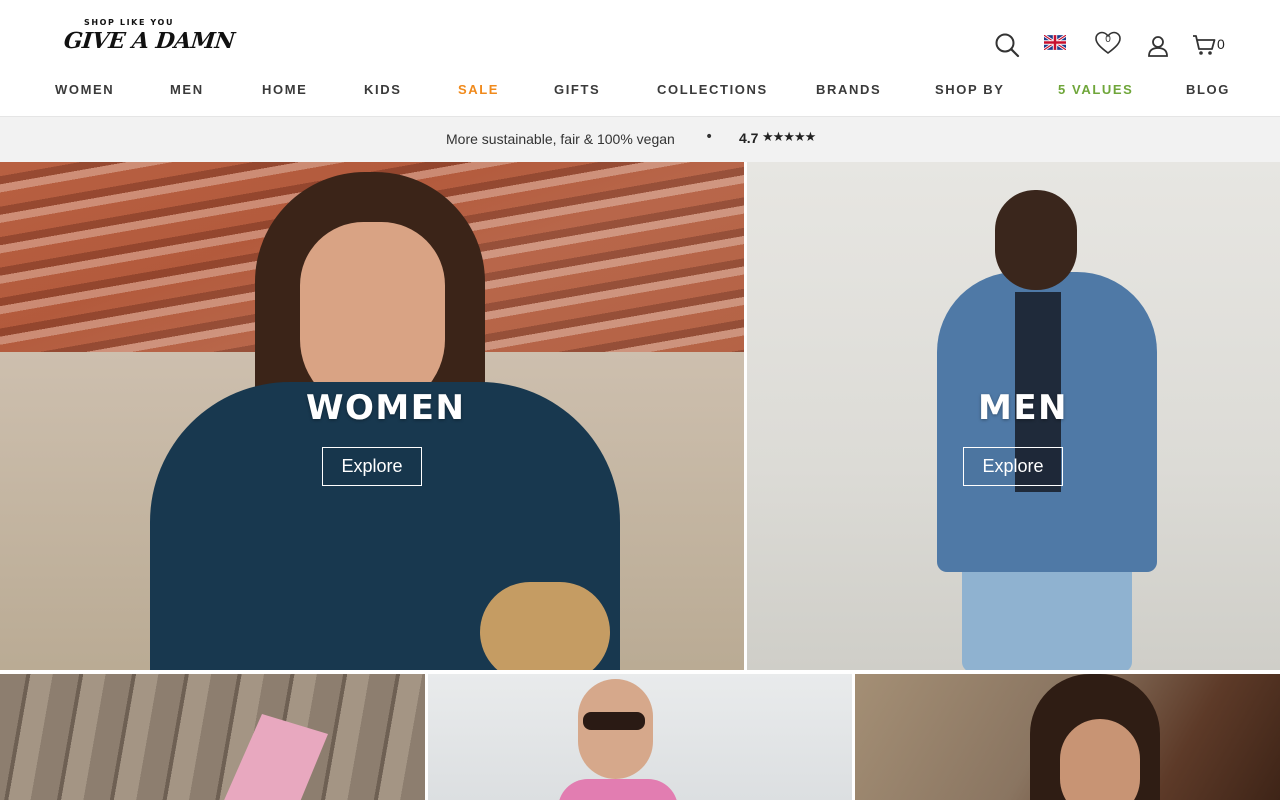 This screenshot has width=1280, height=800. I want to click on hero-title-men: MEN, so click(1023, 408).